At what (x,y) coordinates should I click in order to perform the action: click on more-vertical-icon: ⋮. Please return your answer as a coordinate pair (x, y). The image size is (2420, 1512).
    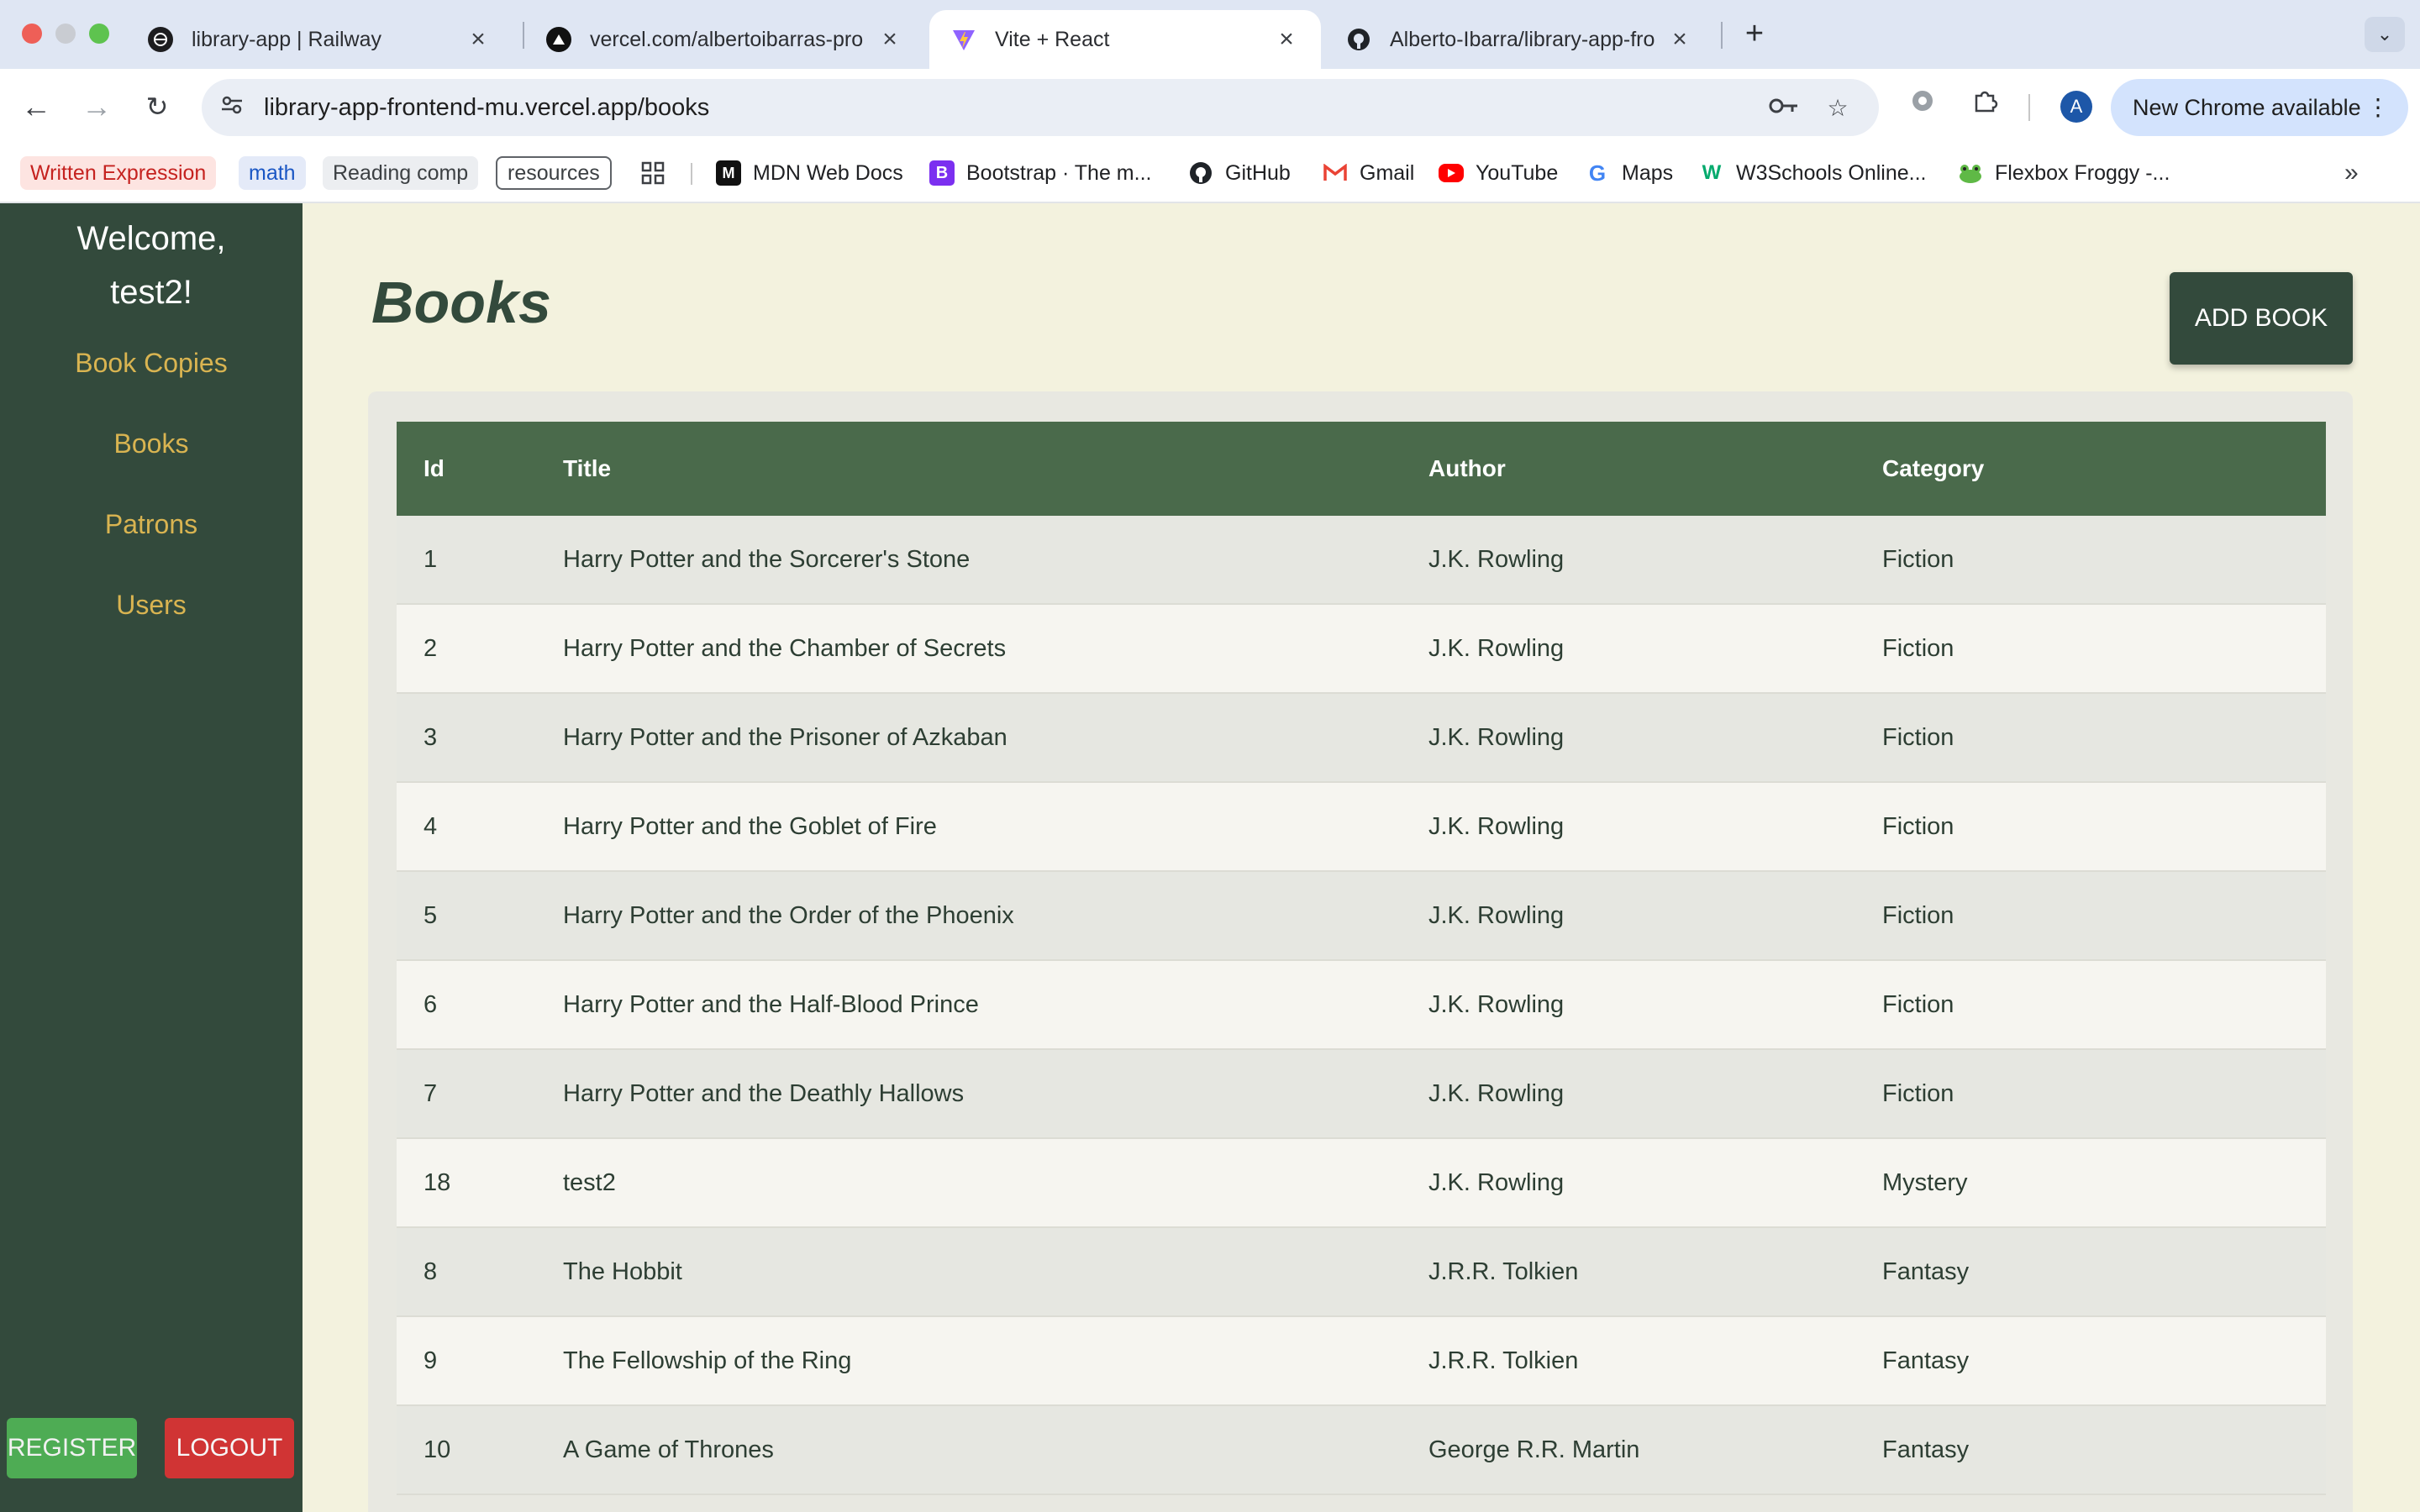
    Looking at the image, I should click on (2378, 107).